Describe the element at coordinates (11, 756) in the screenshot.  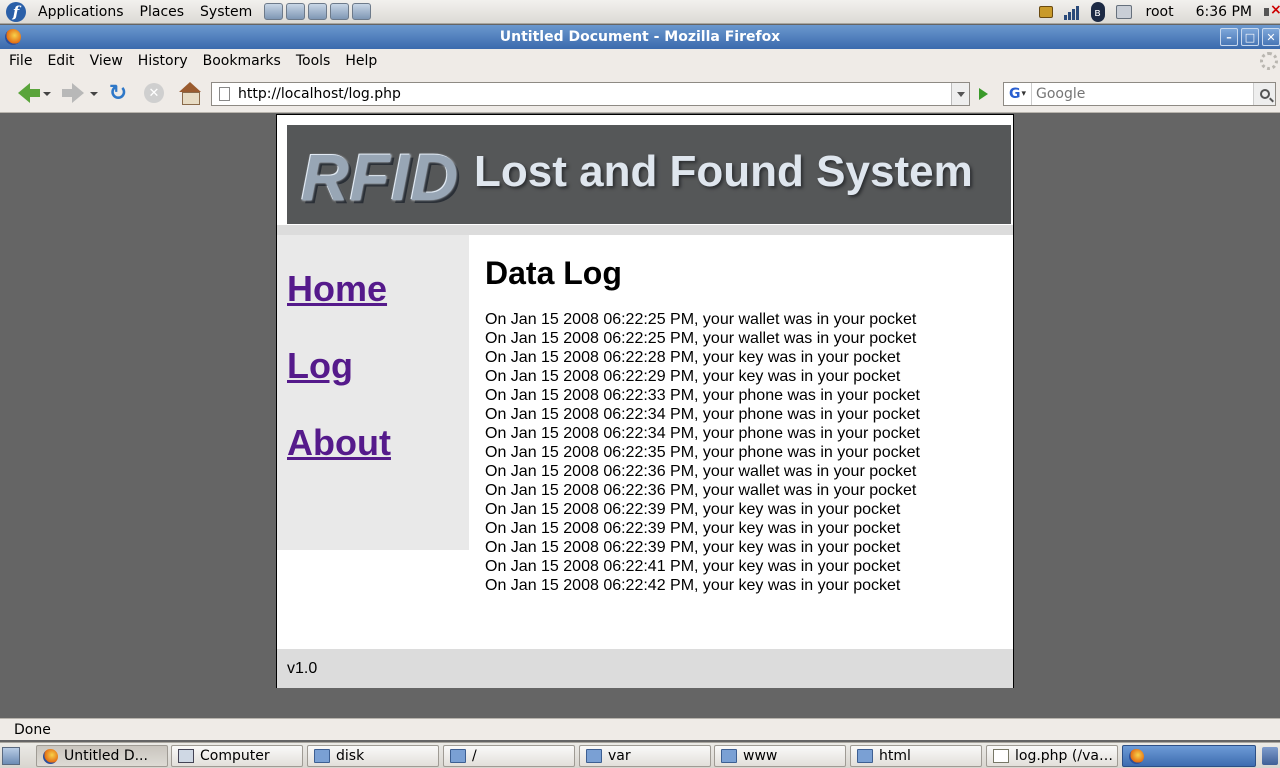
I see `show-desktop-icon` at that location.